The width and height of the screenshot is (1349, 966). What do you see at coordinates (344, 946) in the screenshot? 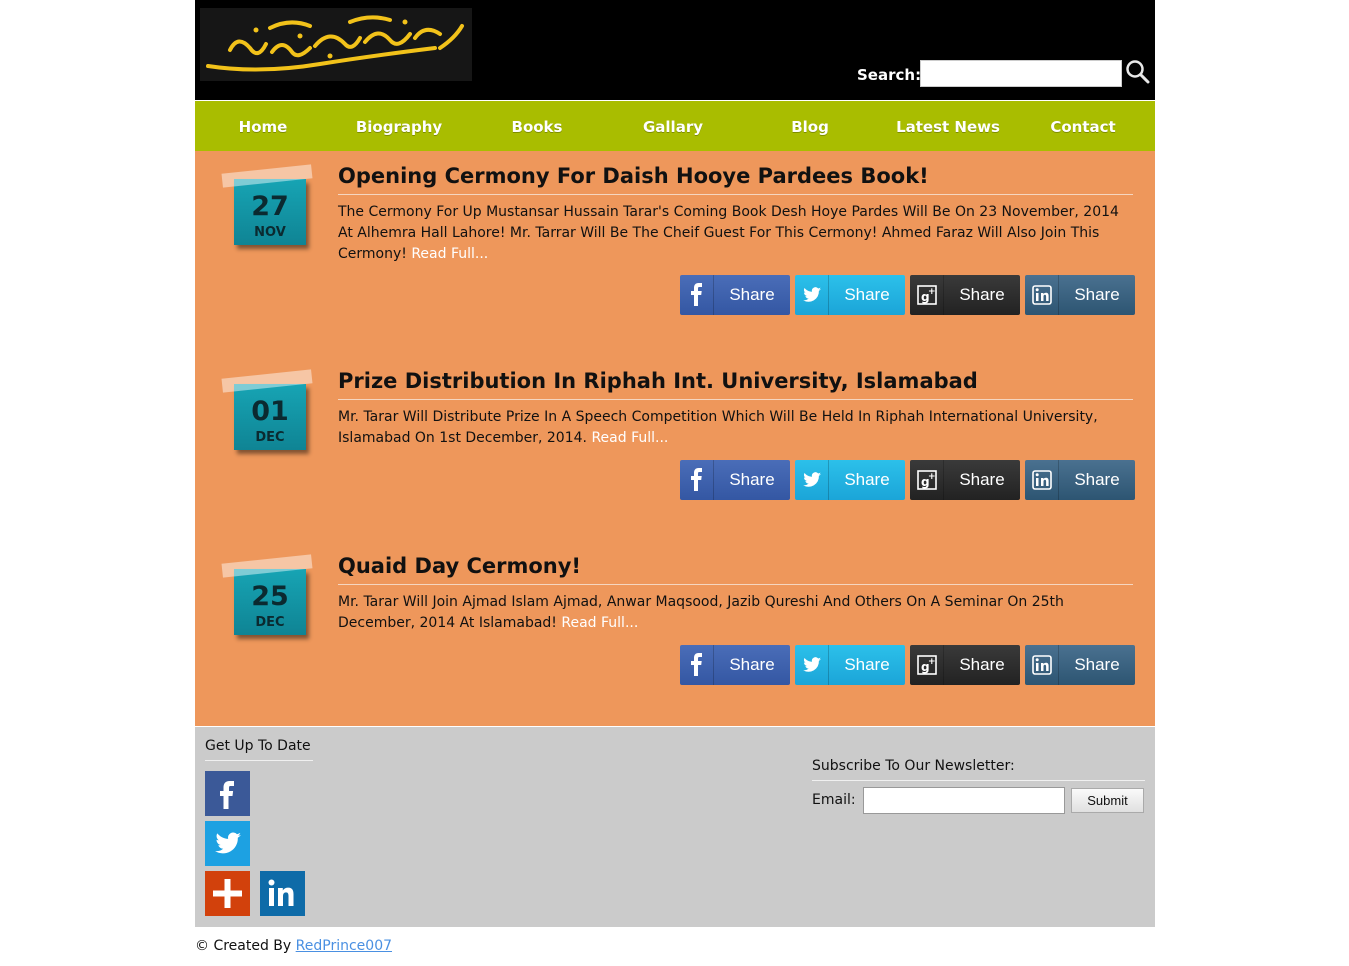
I see `author-link: RedPrince007` at bounding box center [344, 946].